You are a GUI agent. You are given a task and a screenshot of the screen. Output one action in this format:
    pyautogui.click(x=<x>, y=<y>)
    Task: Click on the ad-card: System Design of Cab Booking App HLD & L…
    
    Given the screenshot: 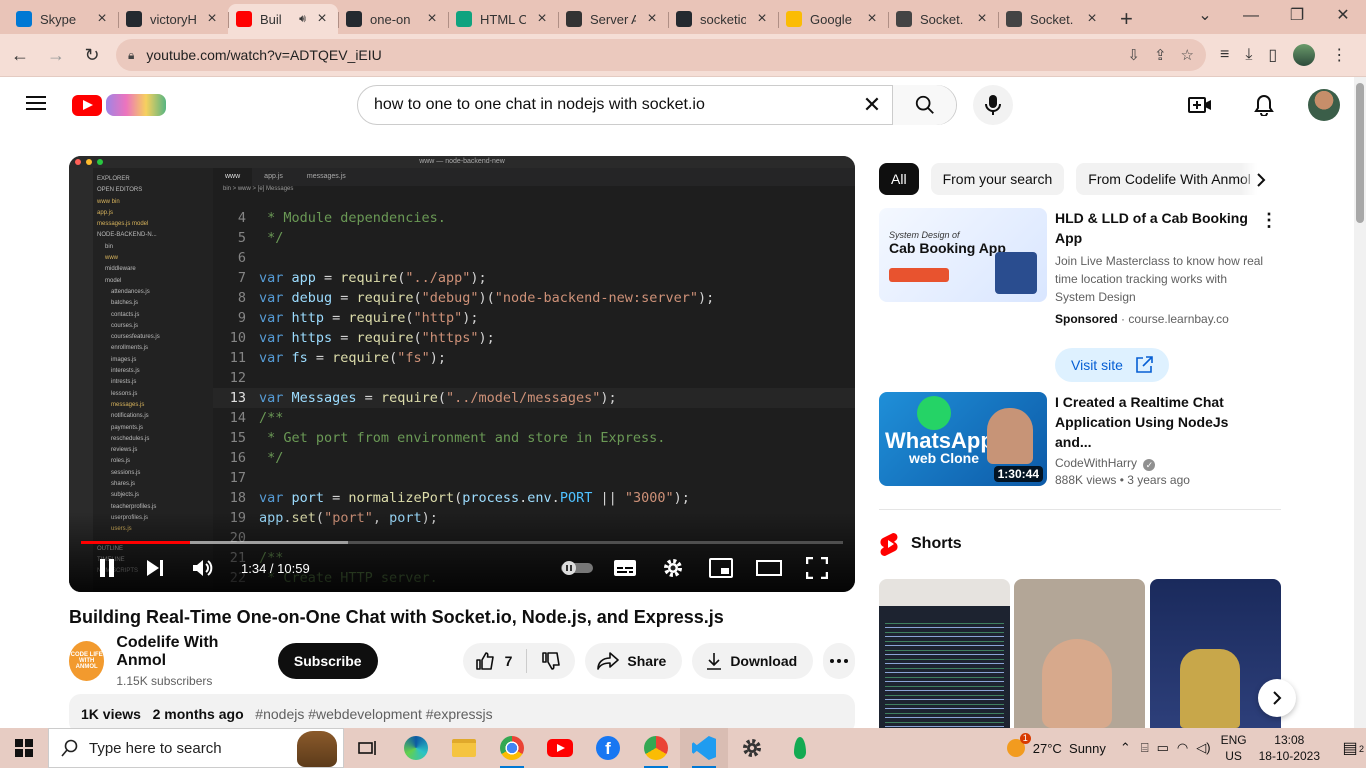 What is the action you would take?
    pyautogui.click(x=1080, y=267)
    